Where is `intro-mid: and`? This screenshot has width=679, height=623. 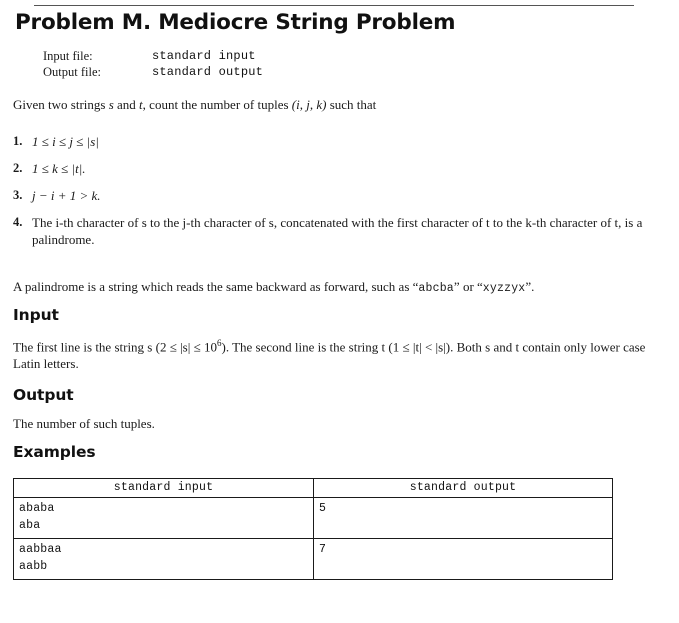 intro-mid: and is located at coordinates (126, 104).